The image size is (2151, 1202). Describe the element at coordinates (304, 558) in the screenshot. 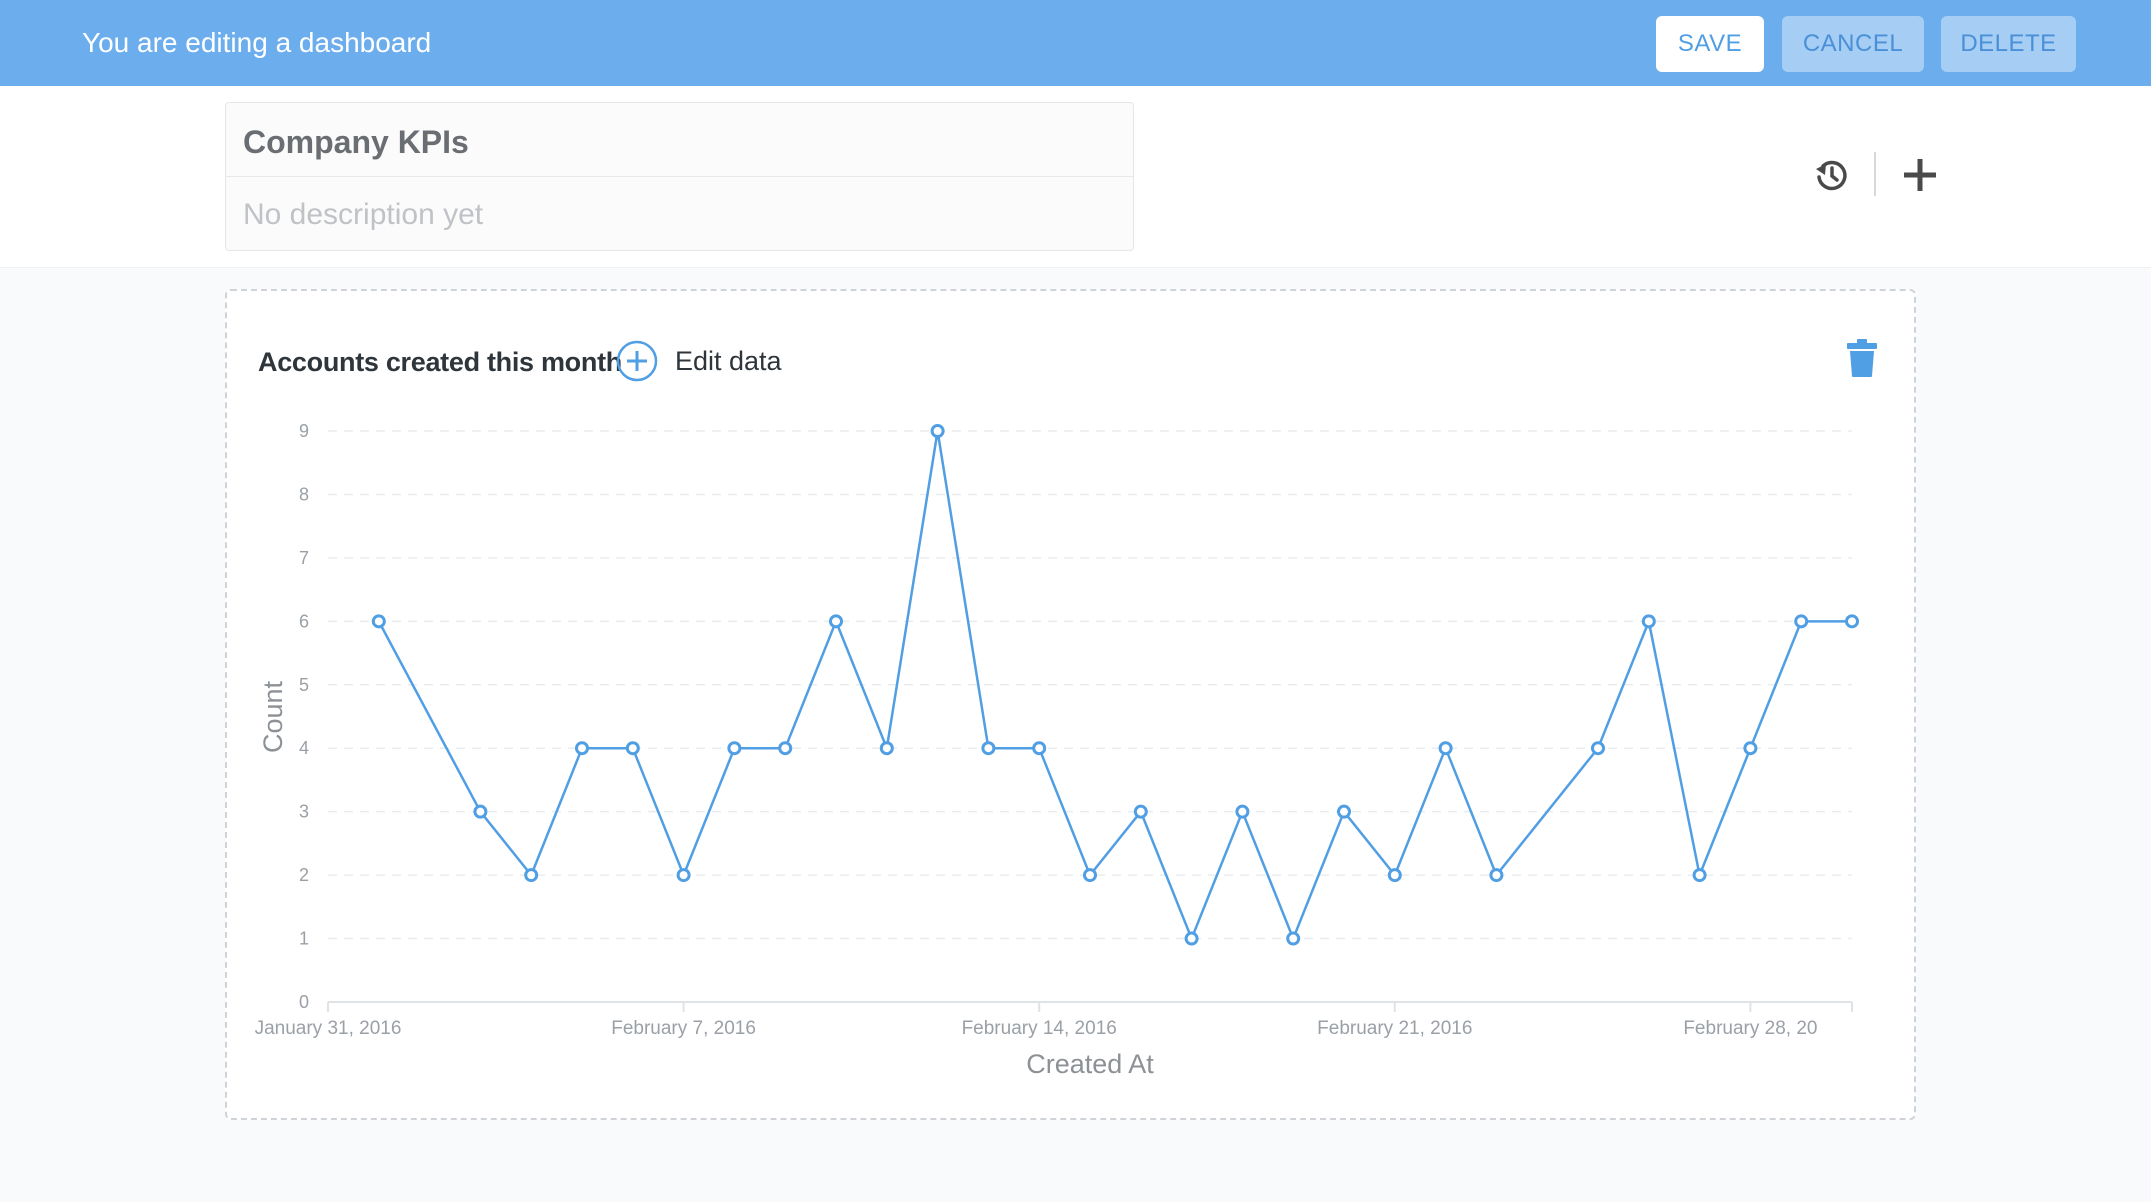

I see `y-tick-label: 7` at that location.